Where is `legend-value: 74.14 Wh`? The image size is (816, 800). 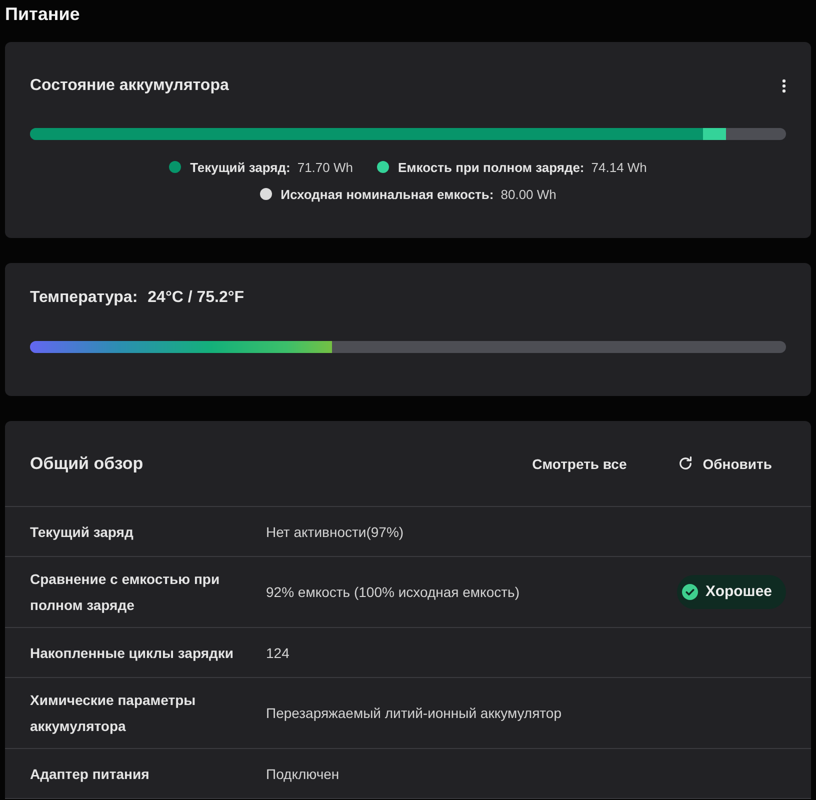 legend-value: 74.14 Wh is located at coordinates (619, 167).